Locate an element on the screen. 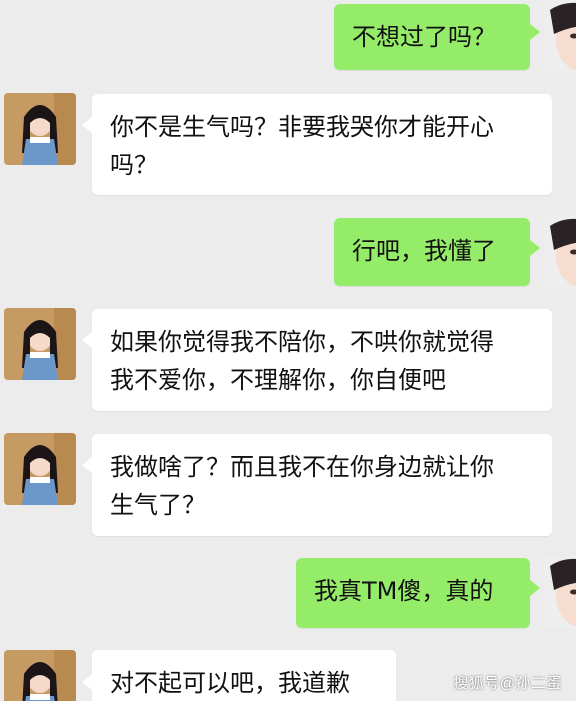 The image size is (576, 701). chat-bubble-received: 我做啥了？而且我不在你身边就让你 生气了？ is located at coordinates (322, 485).